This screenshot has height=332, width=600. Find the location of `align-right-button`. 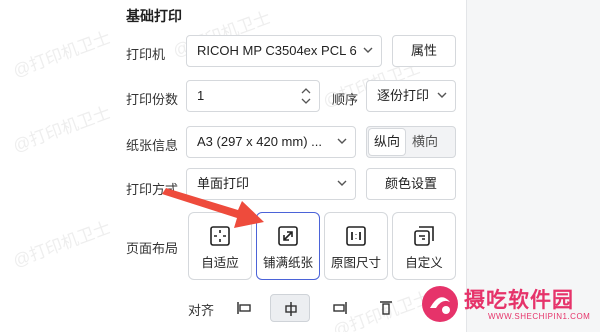

align-right-button is located at coordinates (340, 308).